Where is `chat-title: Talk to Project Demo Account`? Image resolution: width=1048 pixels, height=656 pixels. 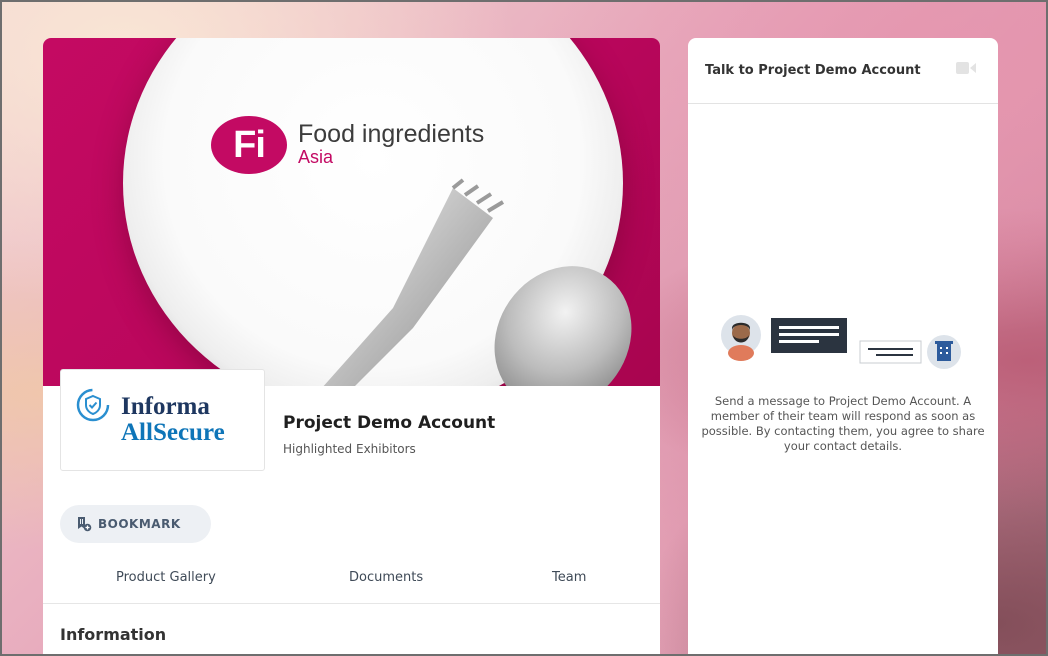
chat-title: Talk to Project Demo Account is located at coordinates (813, 70).